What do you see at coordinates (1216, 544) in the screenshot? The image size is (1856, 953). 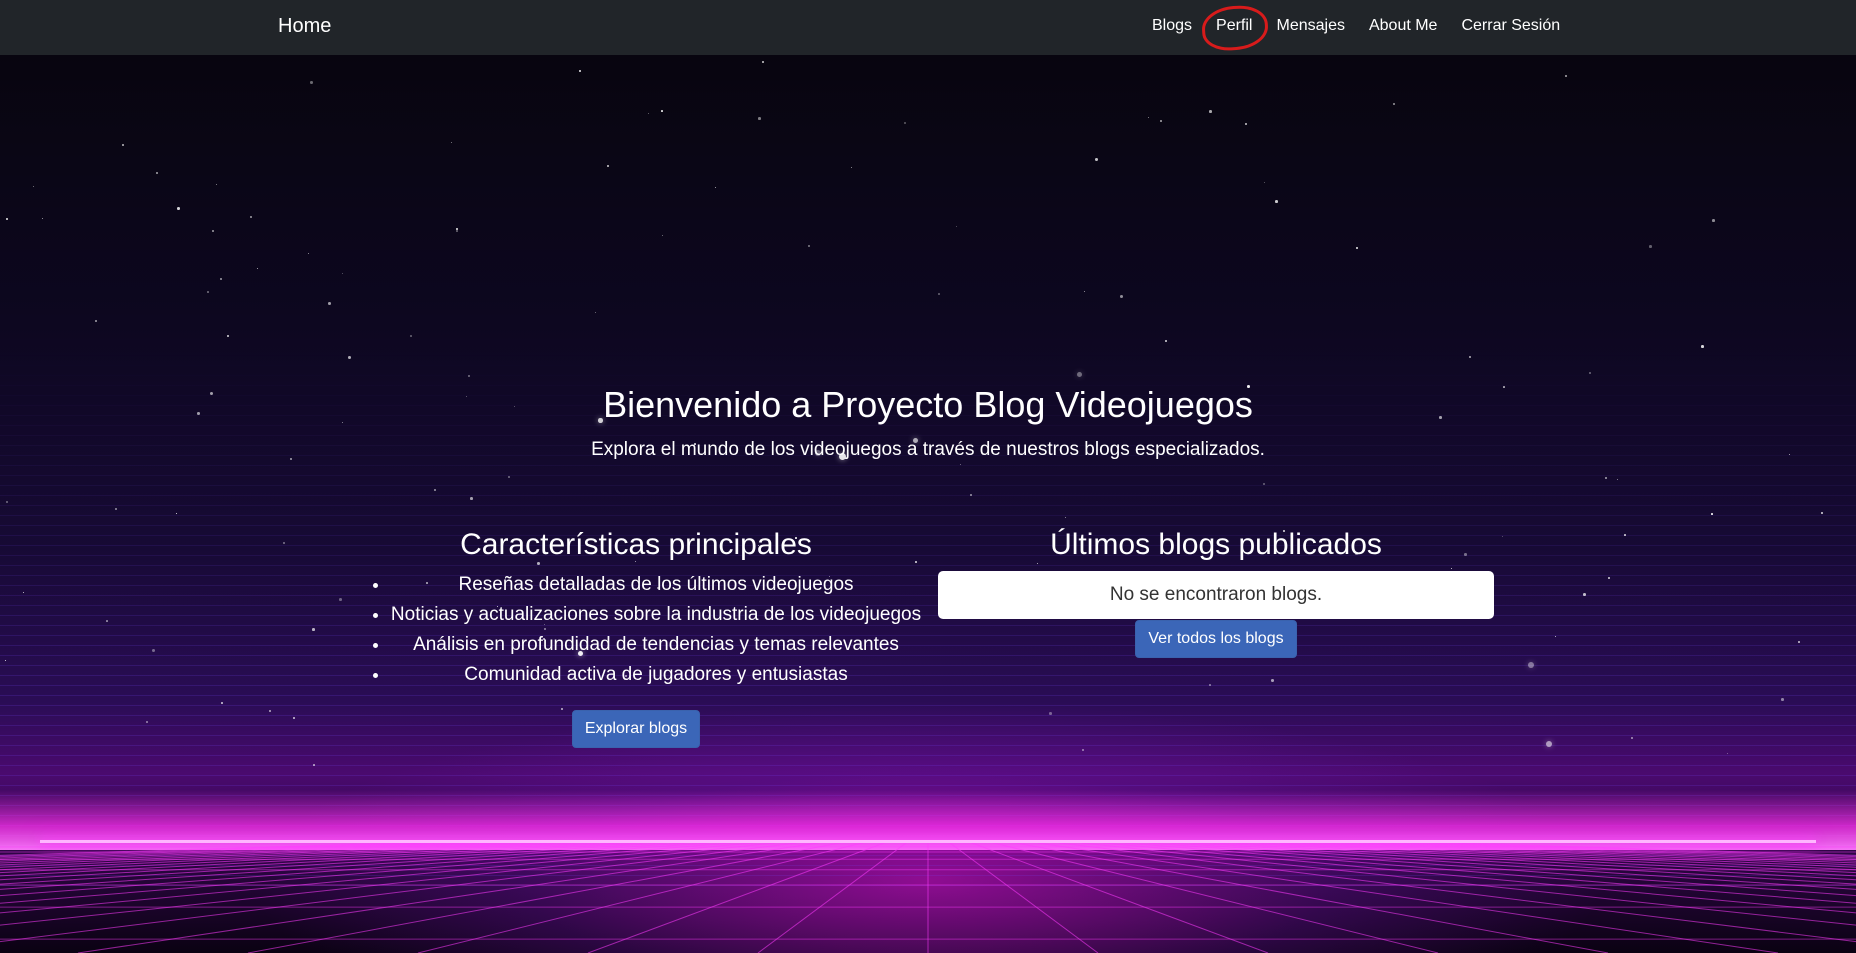 I see `latest-blogs-heading: Últimos blogs publicados` at bounding box center [1216, 544].